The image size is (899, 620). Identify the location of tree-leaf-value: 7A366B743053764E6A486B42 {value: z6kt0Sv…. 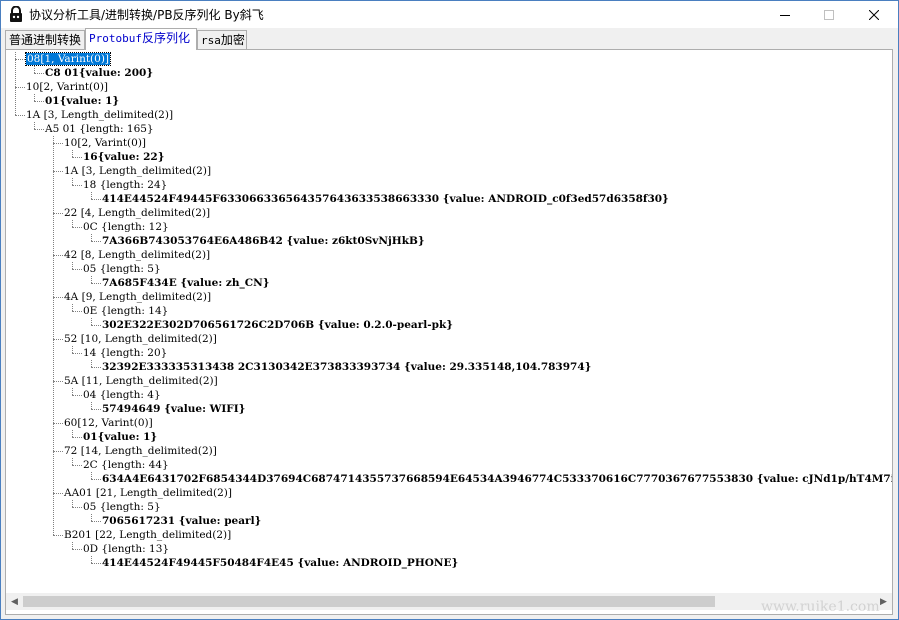
(263, 241).